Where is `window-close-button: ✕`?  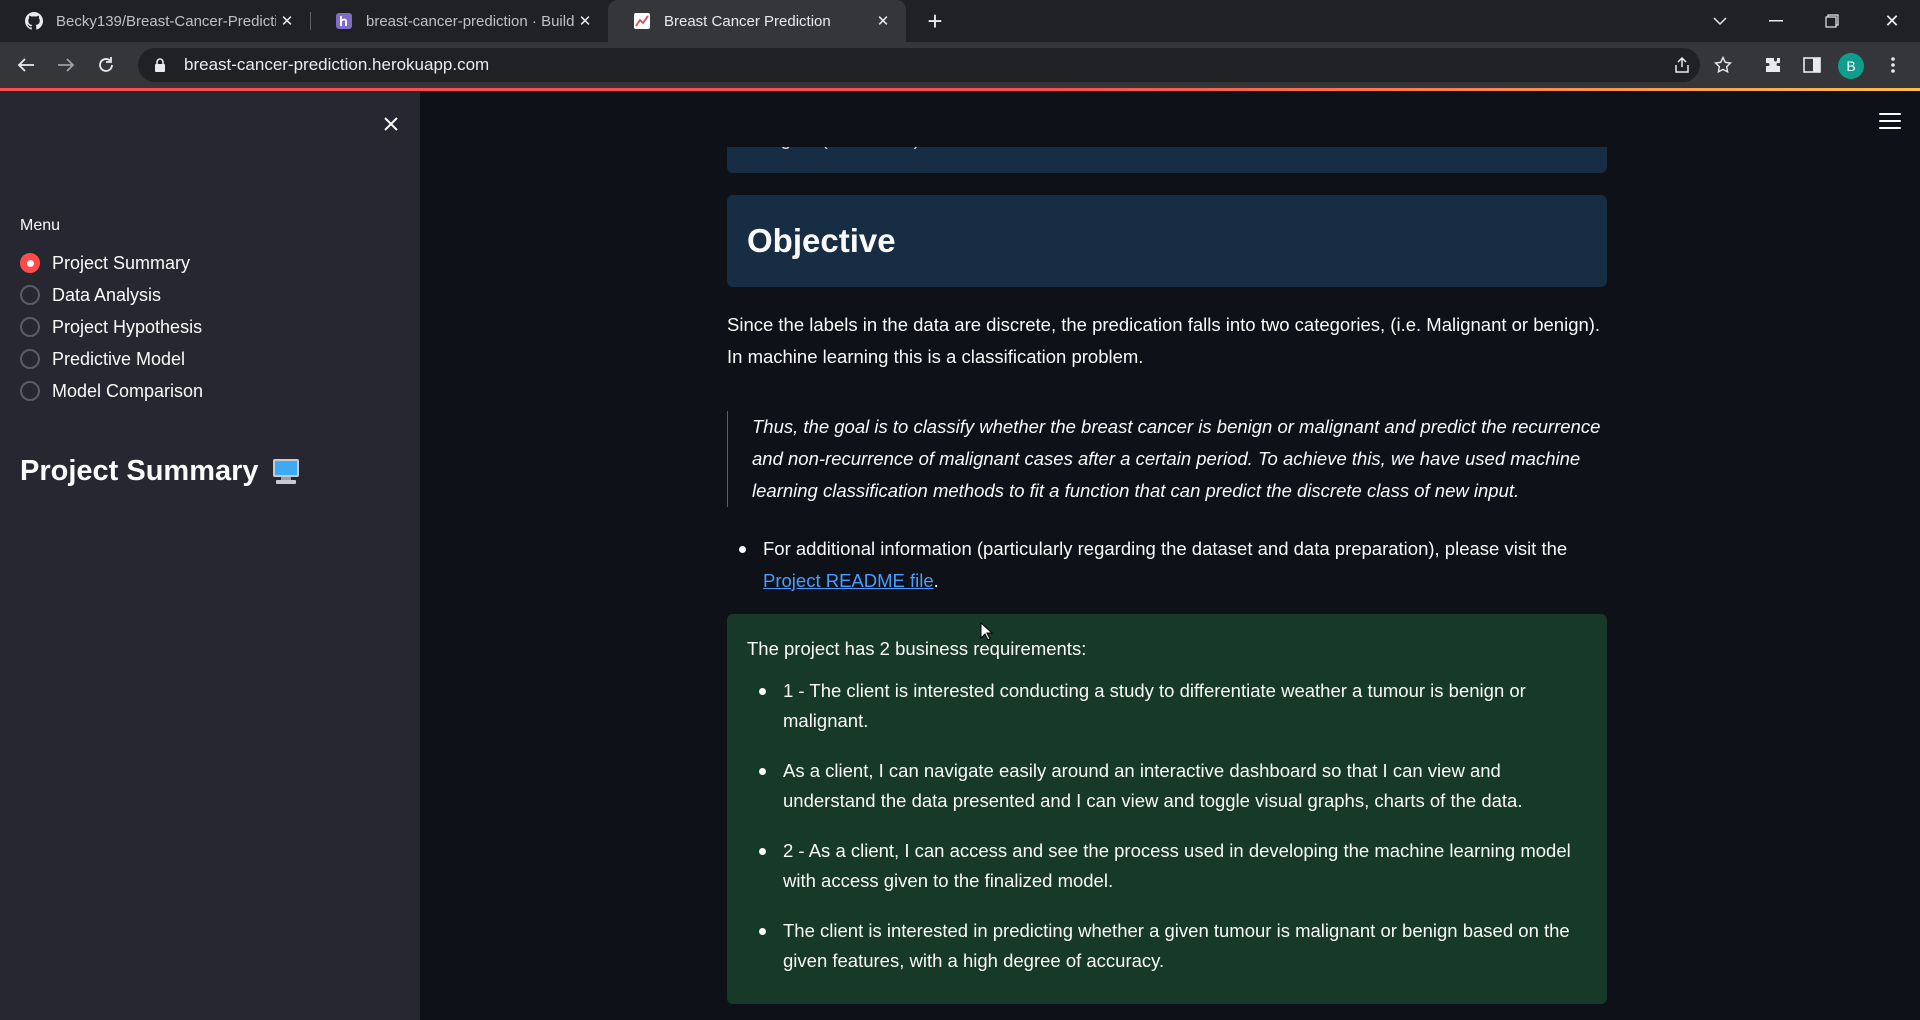
window-close-button: ✕ is located at coordinates (1892, 21).